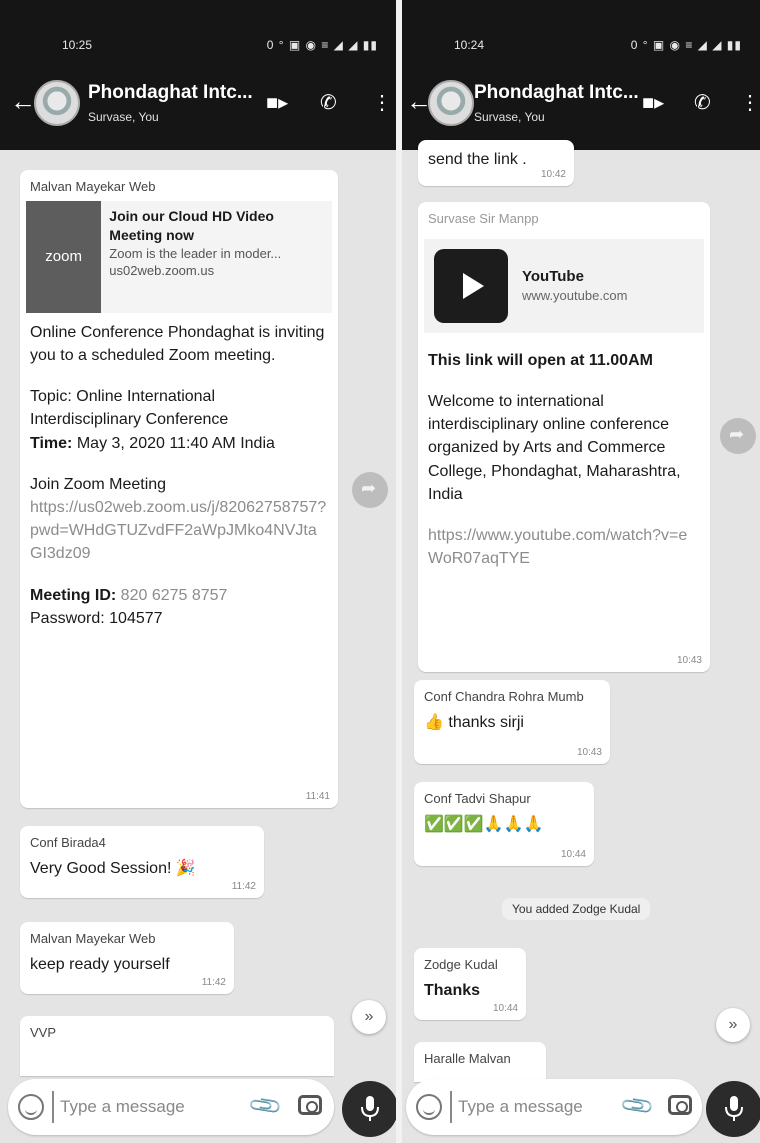 Image resolution: width=760 pixels, height=1143 pixels. Describe the element at coordinates (474, 722) in the screenshot. I see `message-text: 👍 thanks sirji` at that location.